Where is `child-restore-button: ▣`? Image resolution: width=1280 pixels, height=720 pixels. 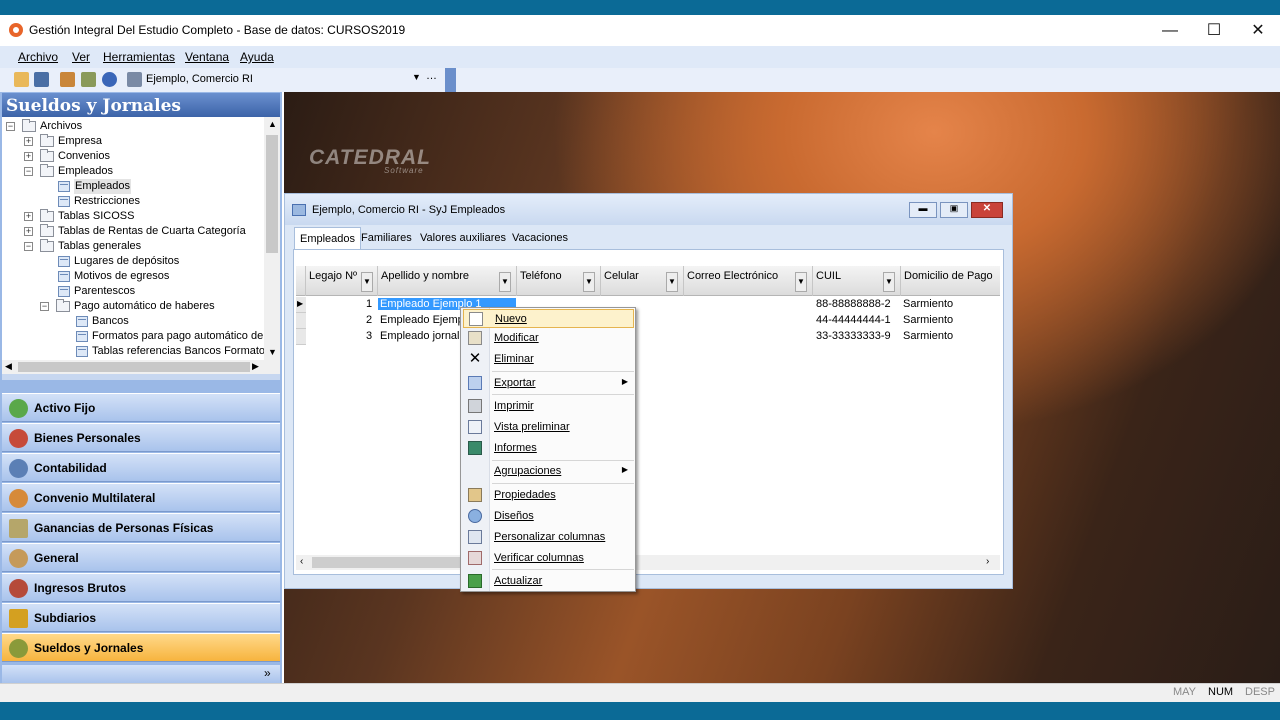 child-restore-button: ▣ is located at coordinates (954, 210).